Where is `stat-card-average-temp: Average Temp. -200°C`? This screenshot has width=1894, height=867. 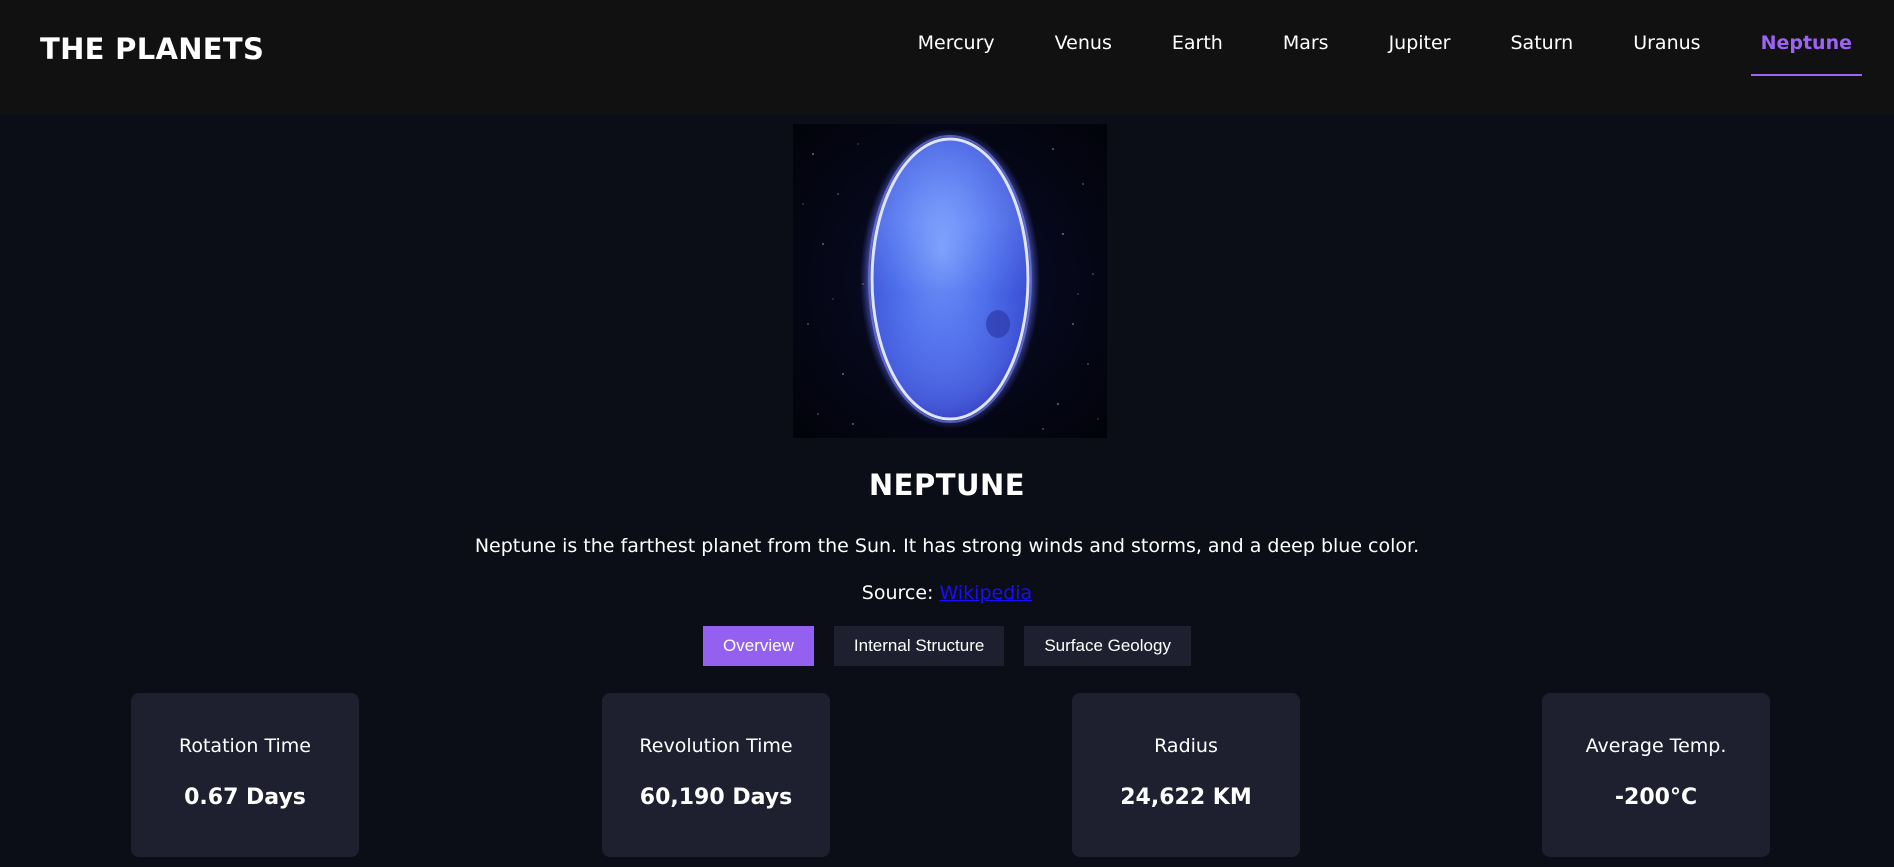 stat-card-average-temp: Average Temp. -200°C is located at coordinates (1656, 775).